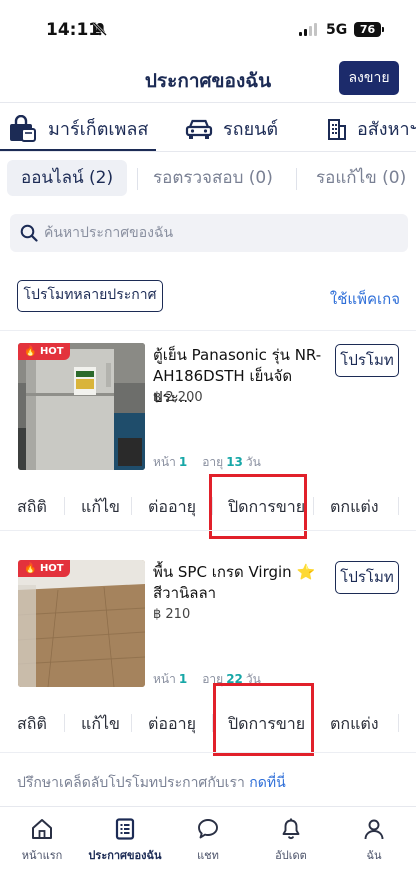 This screenshot has height=894, width=416. I want to click on promo-tip-link: กดที่นี่, so click(267, 783).